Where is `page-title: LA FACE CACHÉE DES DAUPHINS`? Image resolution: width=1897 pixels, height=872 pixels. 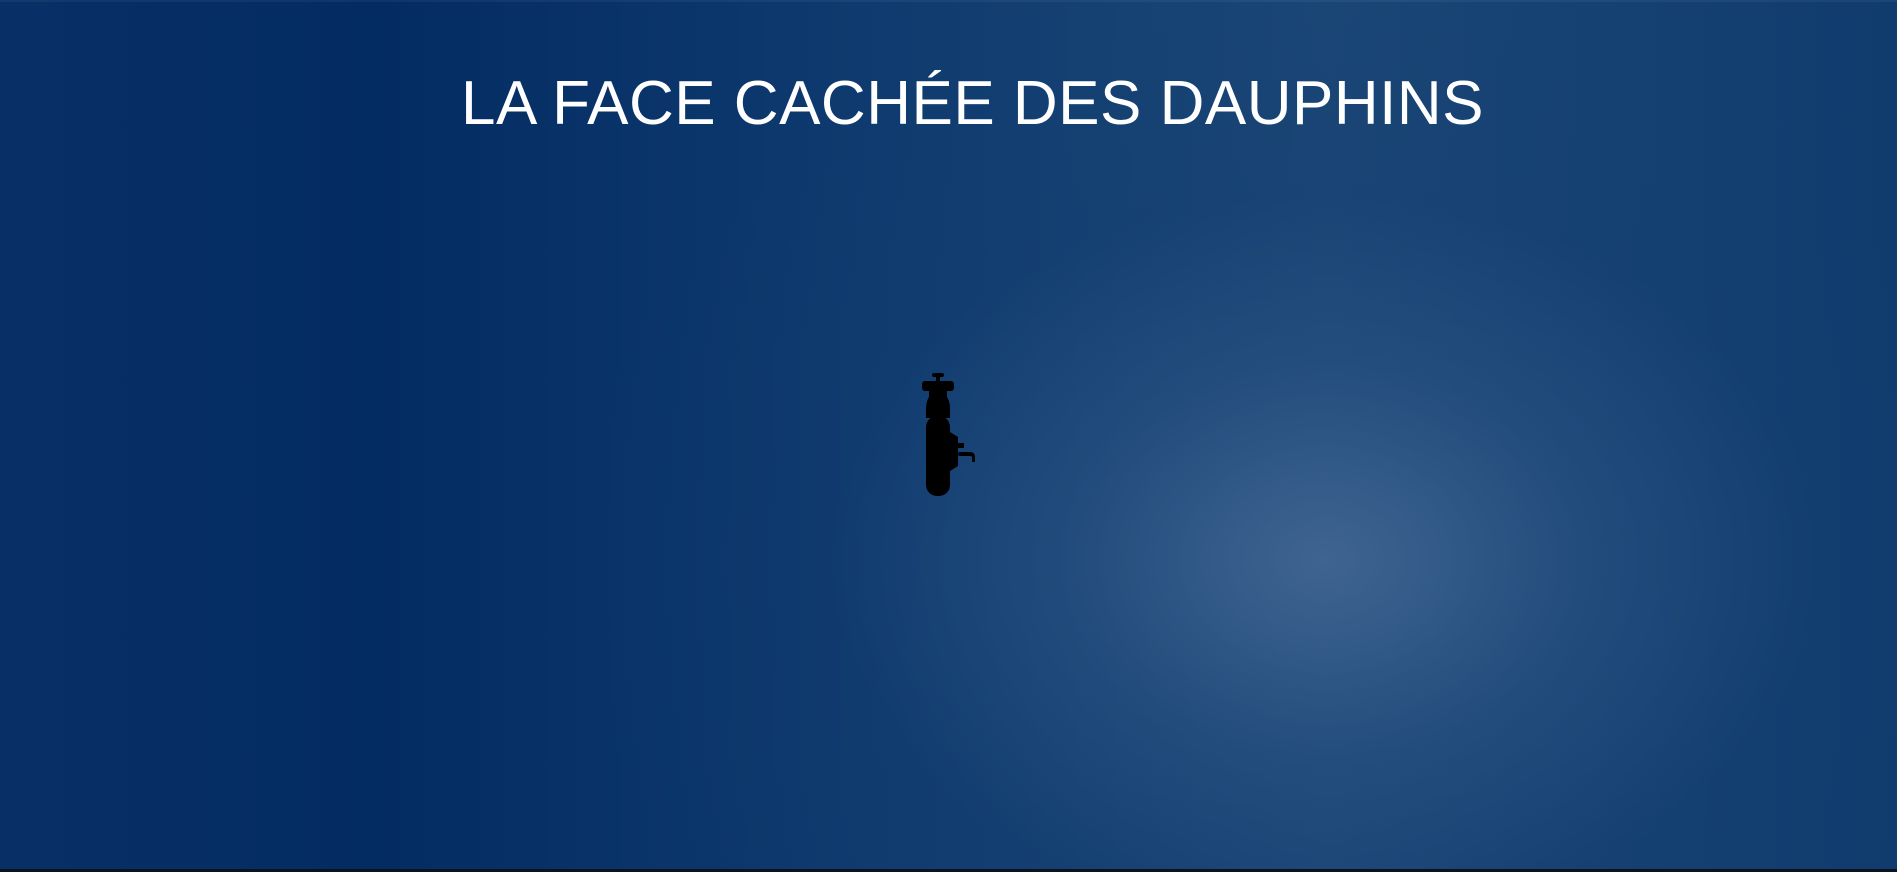 page-title: LA FACE CACHÉE DES DAUPHINS is located at coordinates (972, 103).